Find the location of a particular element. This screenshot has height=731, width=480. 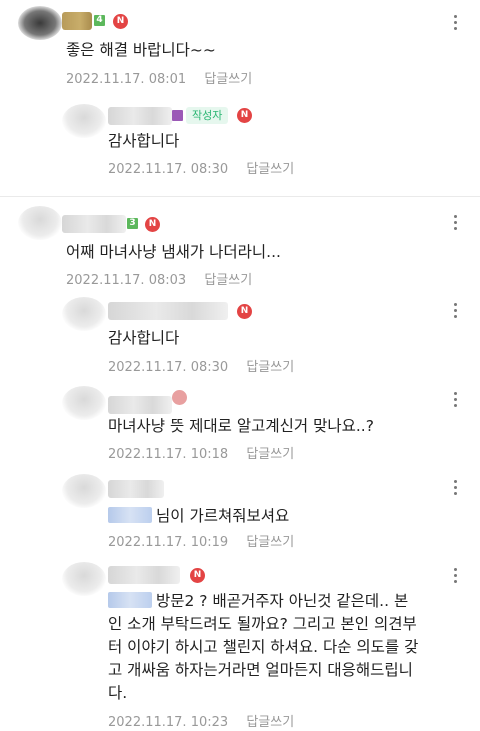

reply-item: N 감사합니다 2022.11.17. 08:30 답글쓰기 is located at coordinates (240, 337).